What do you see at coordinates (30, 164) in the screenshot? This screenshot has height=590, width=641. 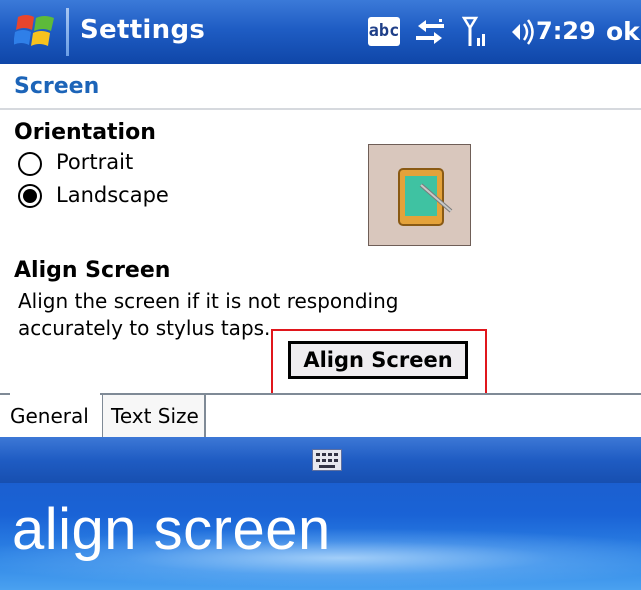 I see `portrait-radio` at bounding box center [30, 164].